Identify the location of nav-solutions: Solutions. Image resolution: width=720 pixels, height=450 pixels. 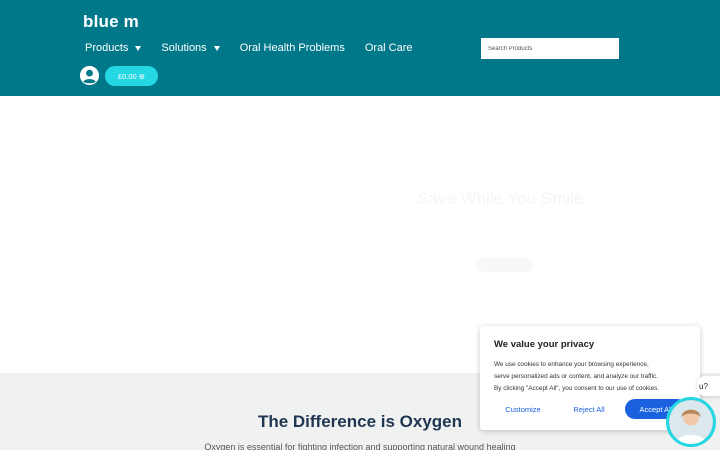
(190, 48).